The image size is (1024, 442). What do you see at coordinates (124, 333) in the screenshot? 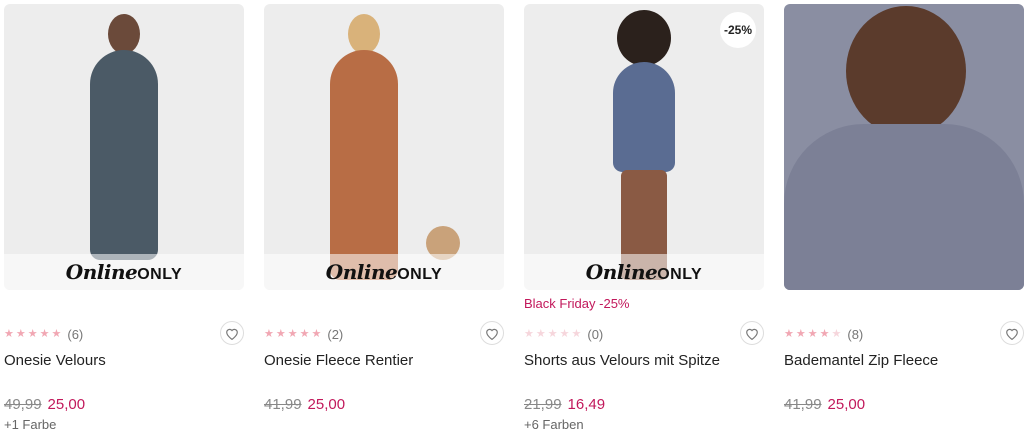
I see `rating: ★ ★ ★ ★ ★ (6)` at bounding box center [124, 333].